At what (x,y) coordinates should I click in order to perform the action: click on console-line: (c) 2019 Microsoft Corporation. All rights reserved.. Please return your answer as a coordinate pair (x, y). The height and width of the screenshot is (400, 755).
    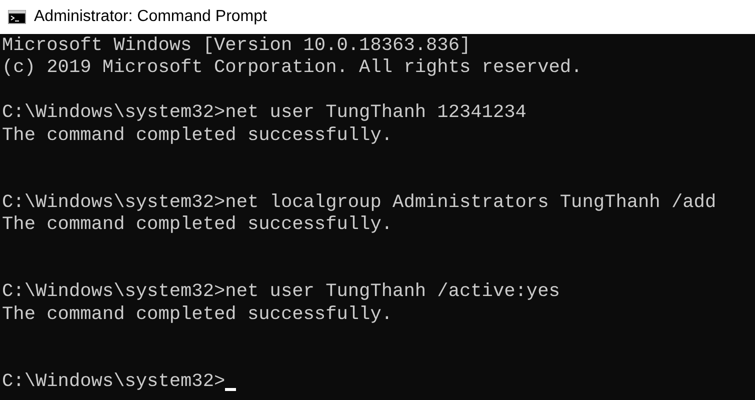
    Looking at the image, I should click on (292, 68).